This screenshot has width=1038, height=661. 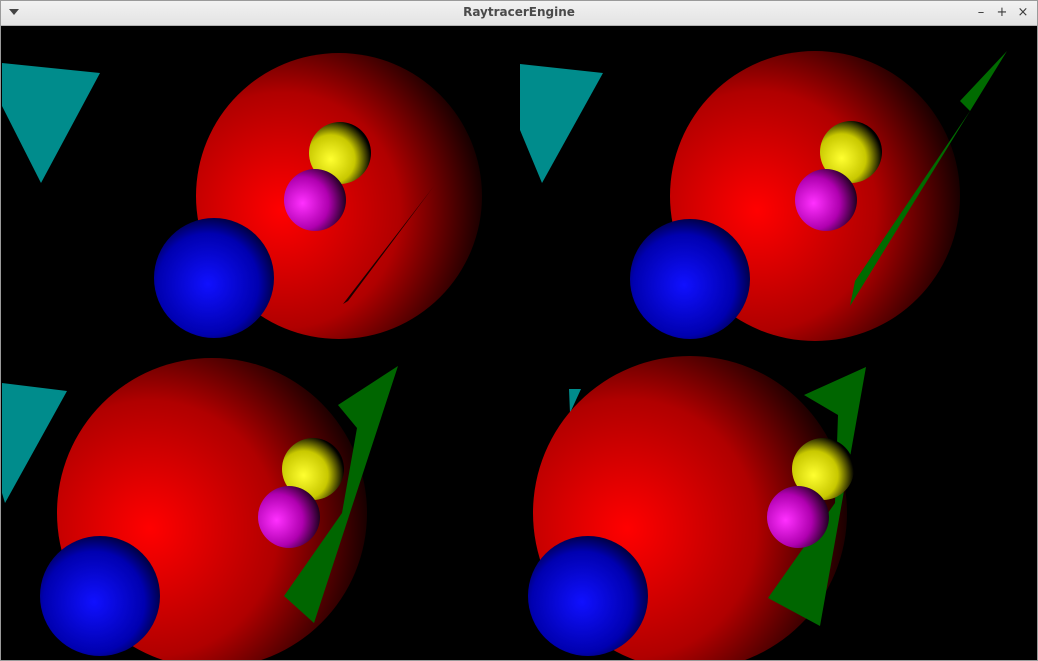 I want to click on minimize-button: –, so click(x=981, y=13).